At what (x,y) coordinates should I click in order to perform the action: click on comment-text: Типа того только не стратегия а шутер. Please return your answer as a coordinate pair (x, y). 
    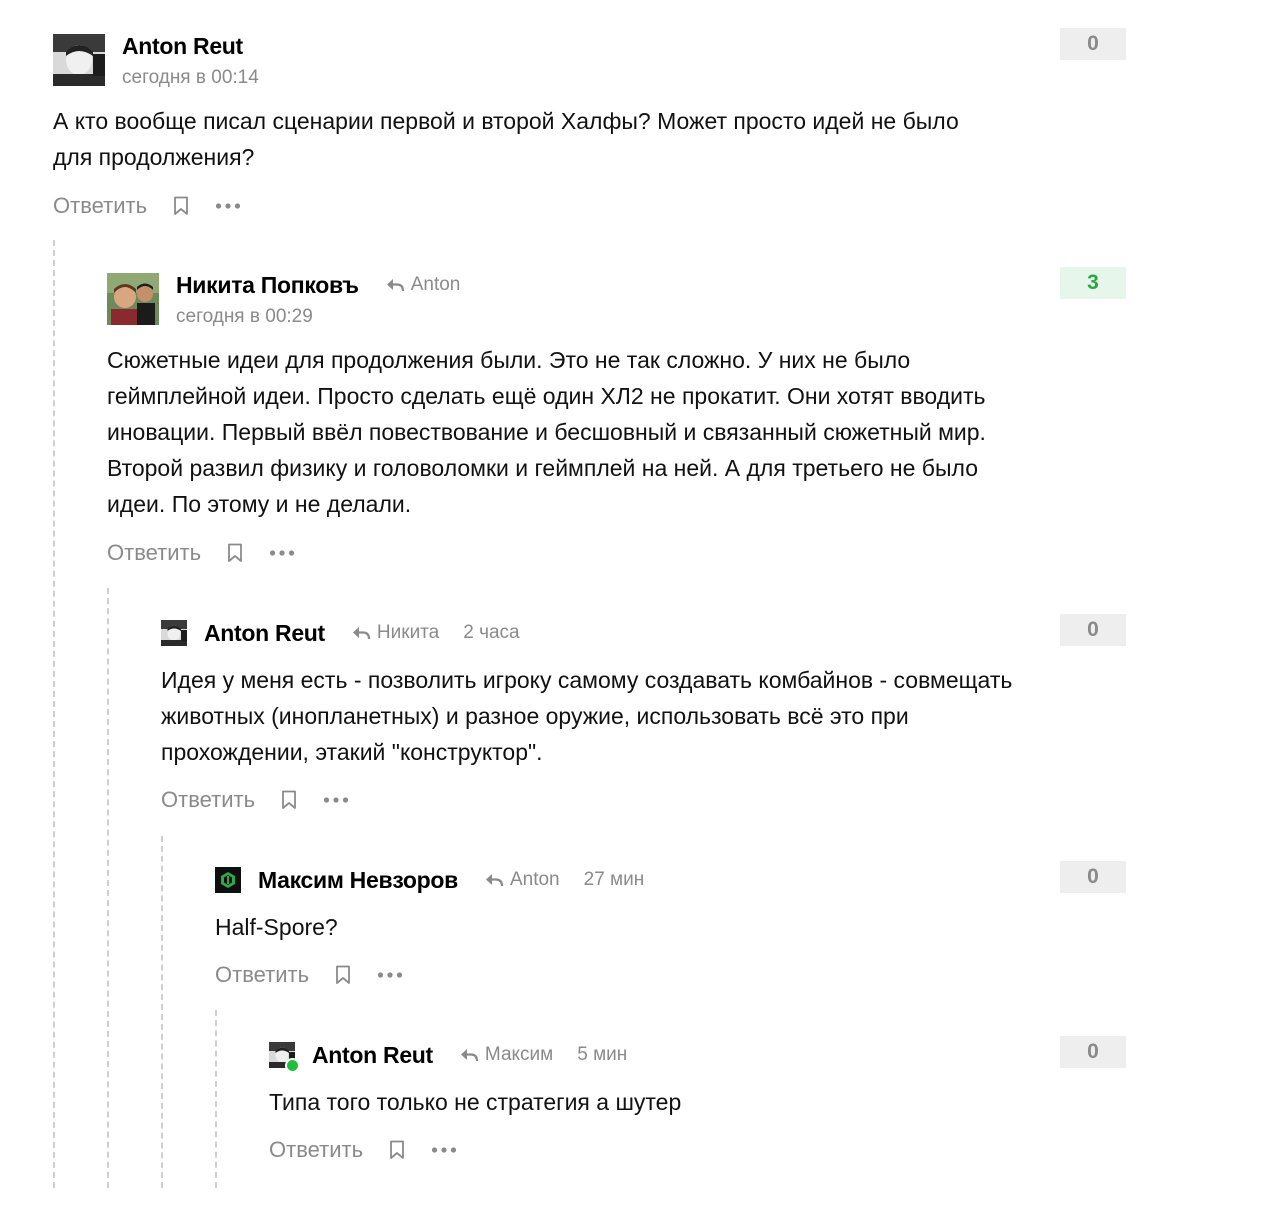
    Looking at the image, I should click on (475, 1102).